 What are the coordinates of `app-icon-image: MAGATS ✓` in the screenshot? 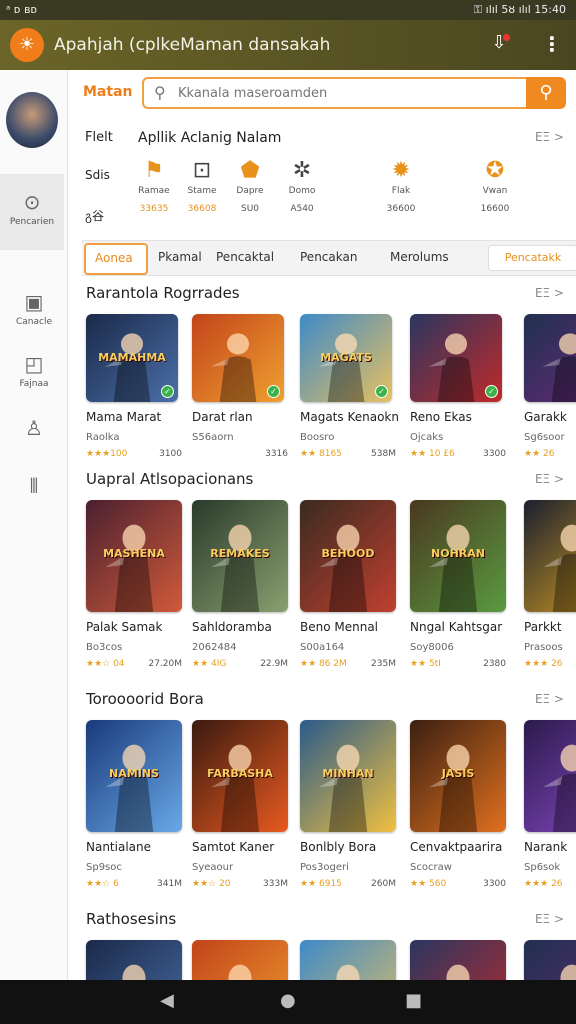 It's located at (346, 358).